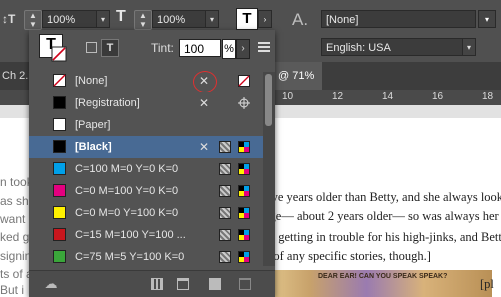 The width and height of the screenshot is (501, 297). Describe the element at coordinates (296, 76) in the screenshot. I see `tab-active-zoom: @ 71%` at that location.